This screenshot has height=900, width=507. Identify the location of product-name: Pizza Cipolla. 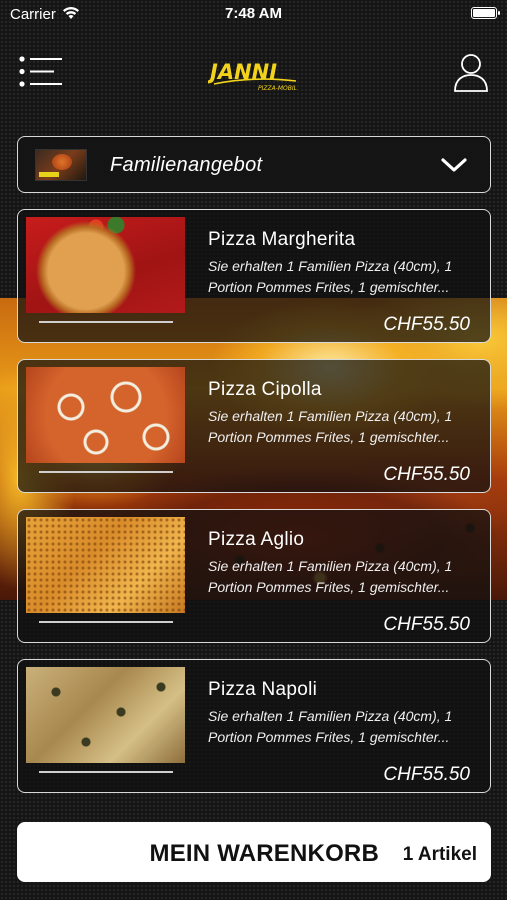
(265, 389).